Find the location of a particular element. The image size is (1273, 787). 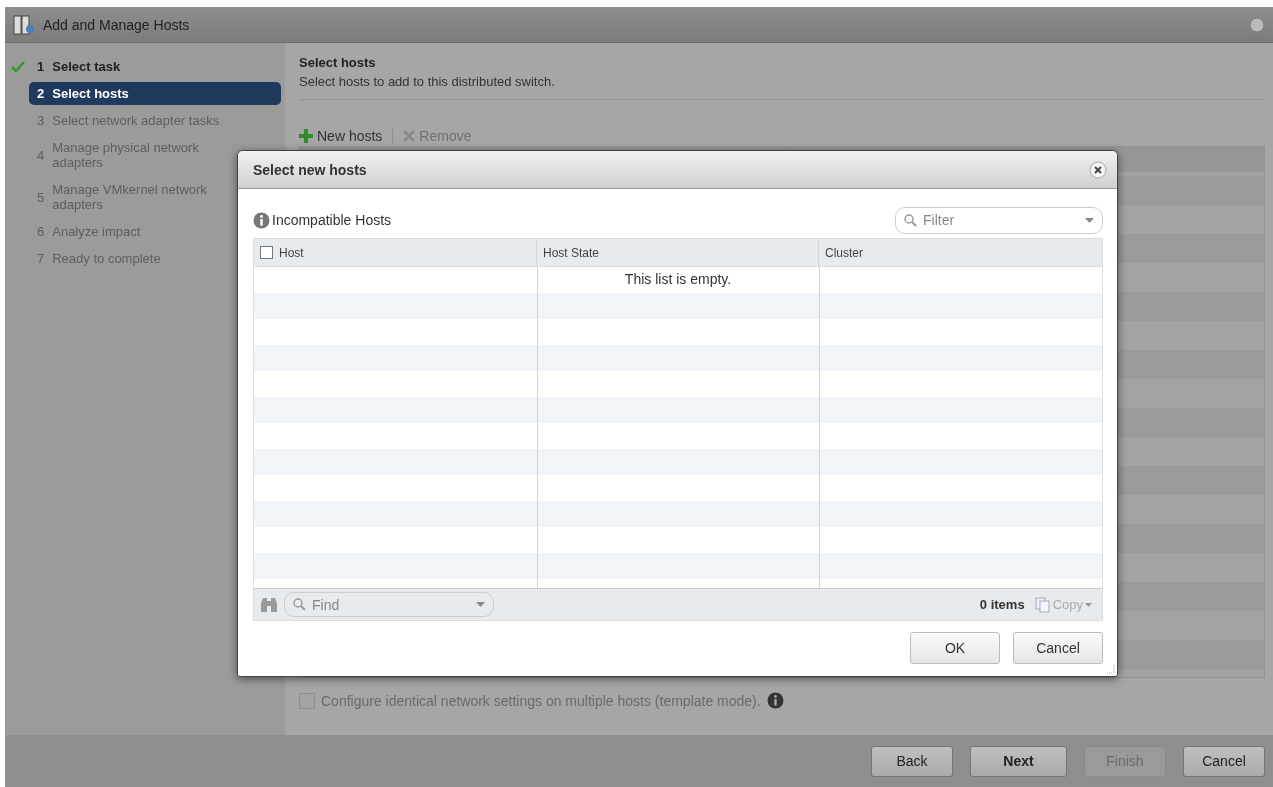

dialog-button: OK is located at coordinates (955, 648).